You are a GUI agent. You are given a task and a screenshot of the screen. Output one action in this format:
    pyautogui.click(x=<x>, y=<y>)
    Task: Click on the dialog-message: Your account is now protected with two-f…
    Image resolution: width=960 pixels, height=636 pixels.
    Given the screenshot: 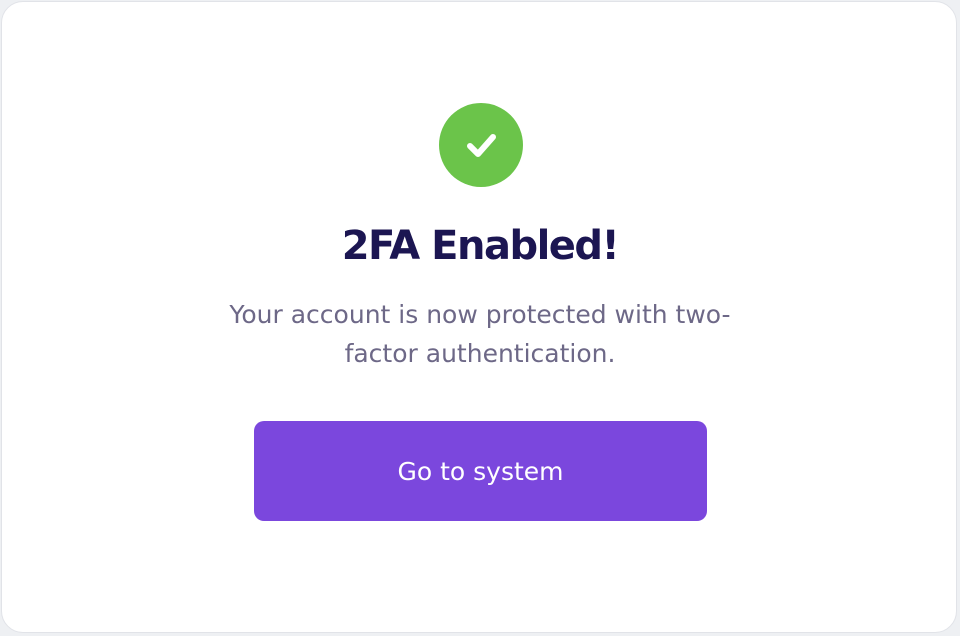 What is the action you would take?
    pyautogui.click(x=480, y=334)
    